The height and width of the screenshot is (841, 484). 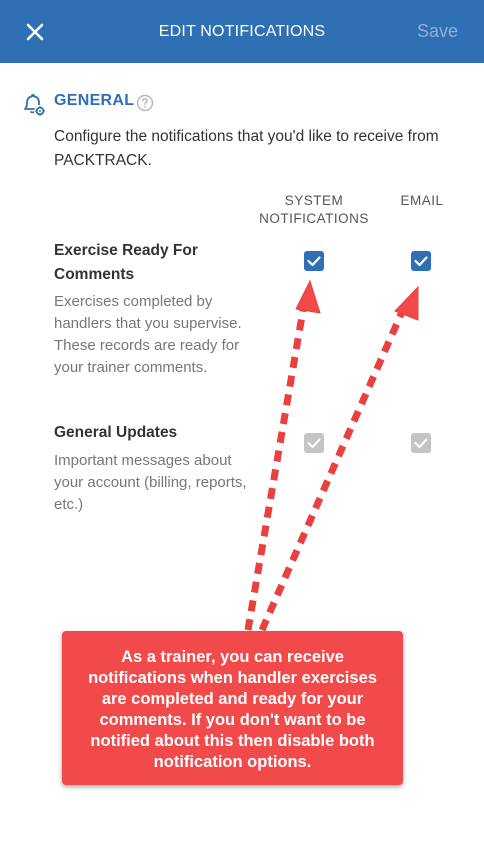 I want to click on general-updates-email-checkbox, so click(x=421, y=443).